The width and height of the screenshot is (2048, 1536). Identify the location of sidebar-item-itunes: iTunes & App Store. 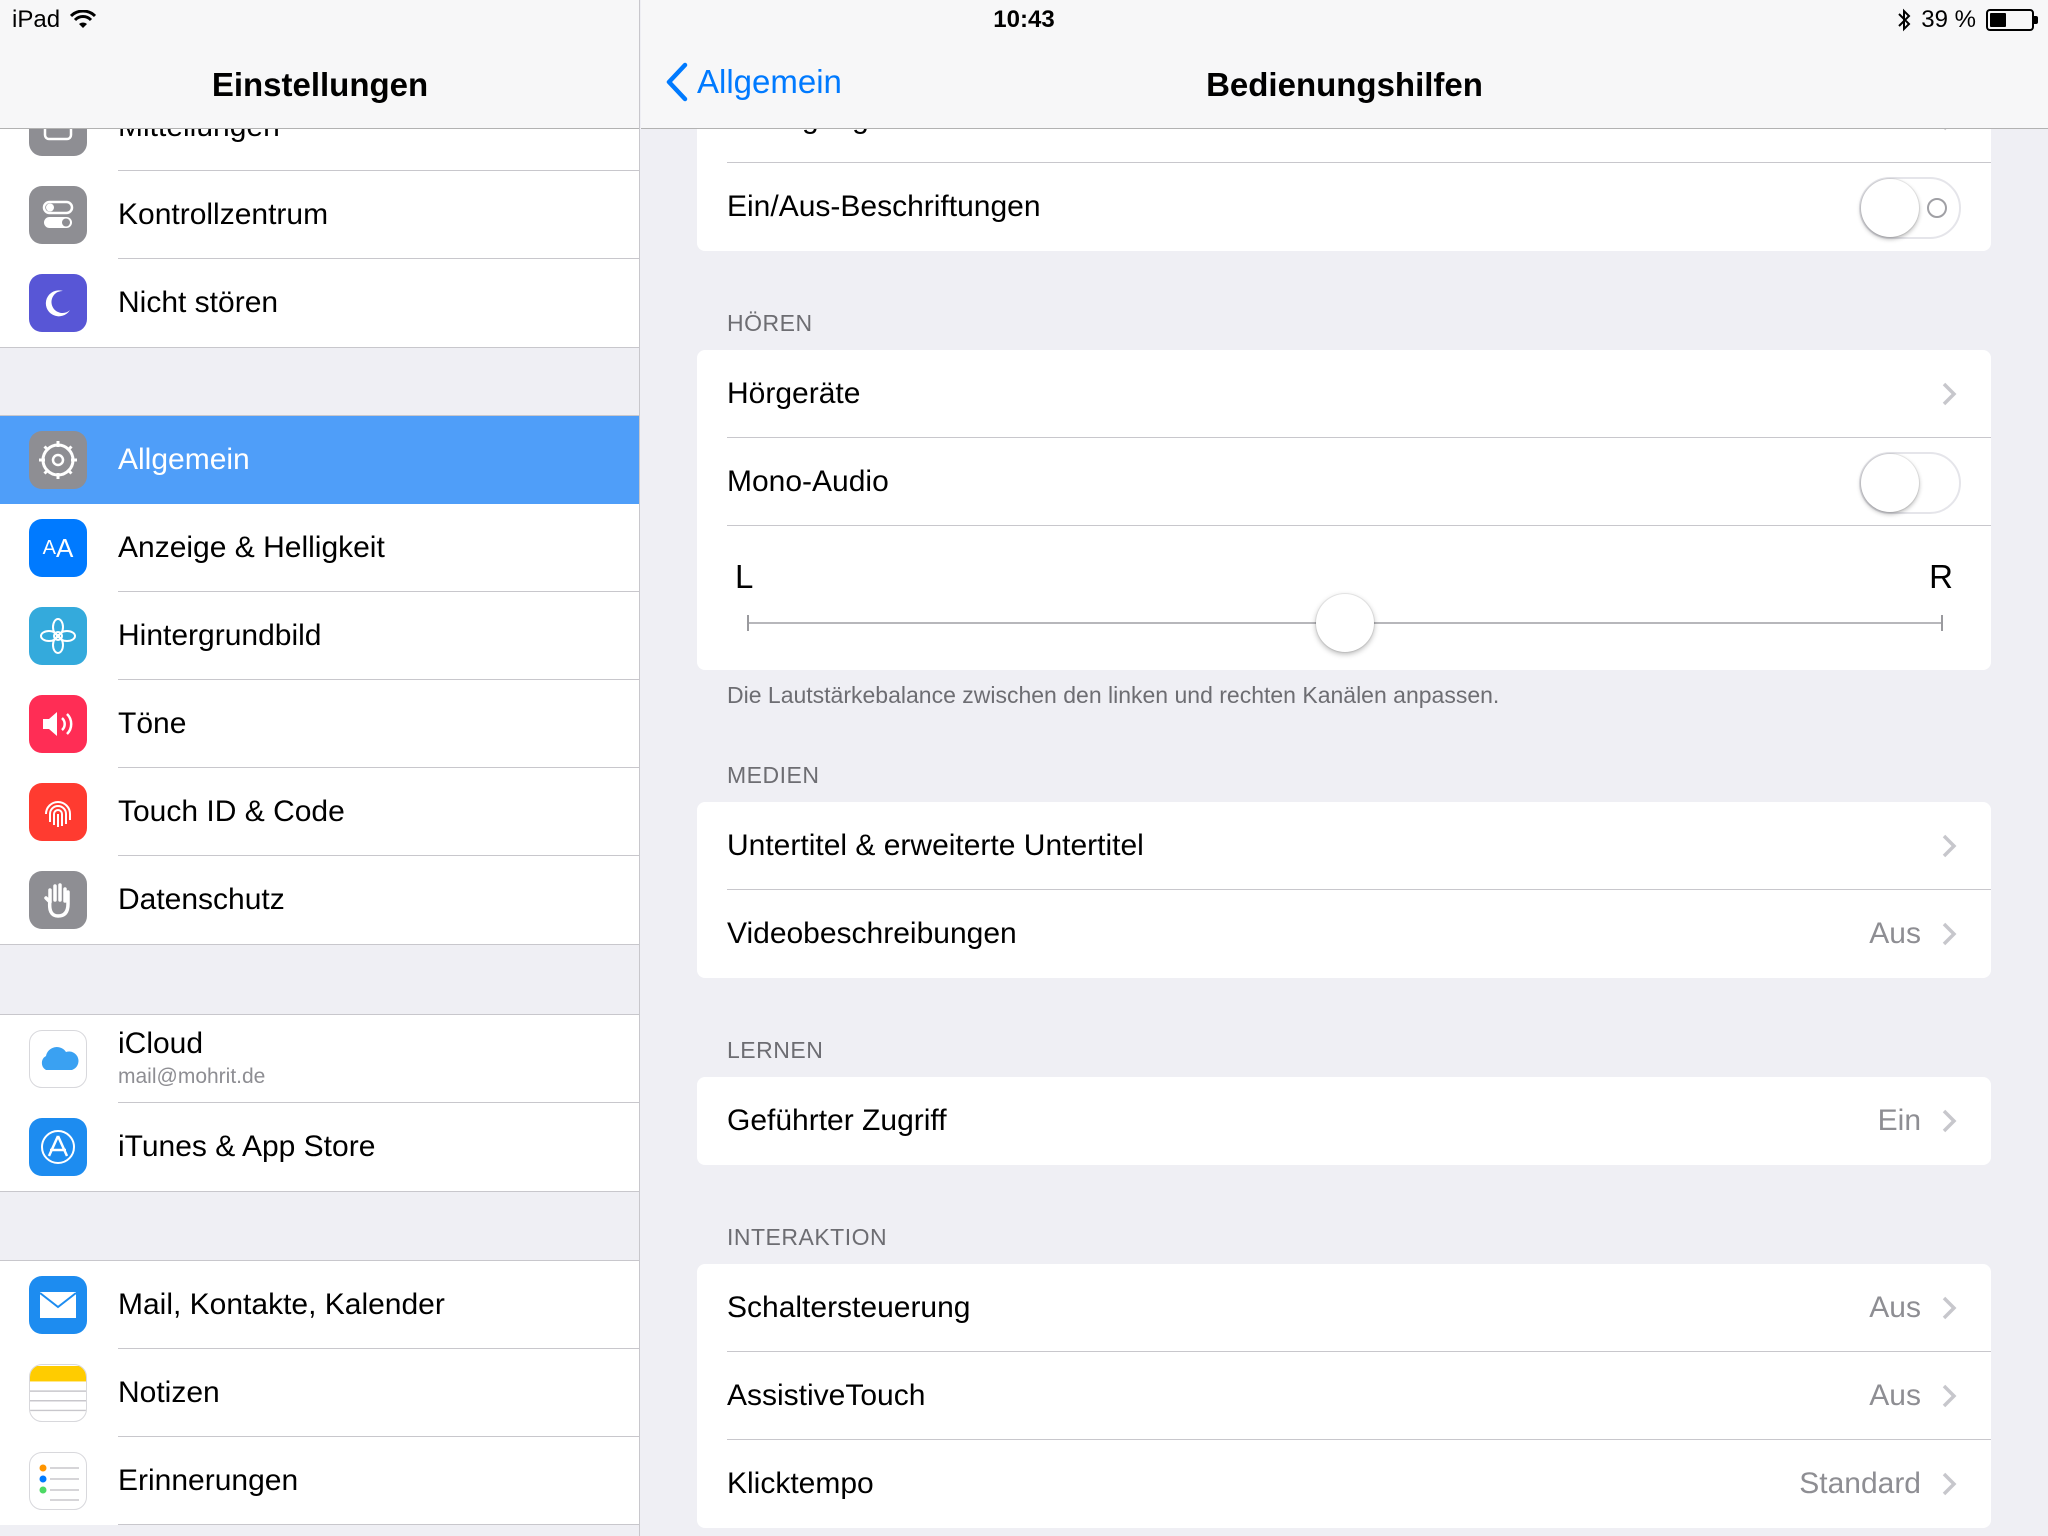
(319, 1147).